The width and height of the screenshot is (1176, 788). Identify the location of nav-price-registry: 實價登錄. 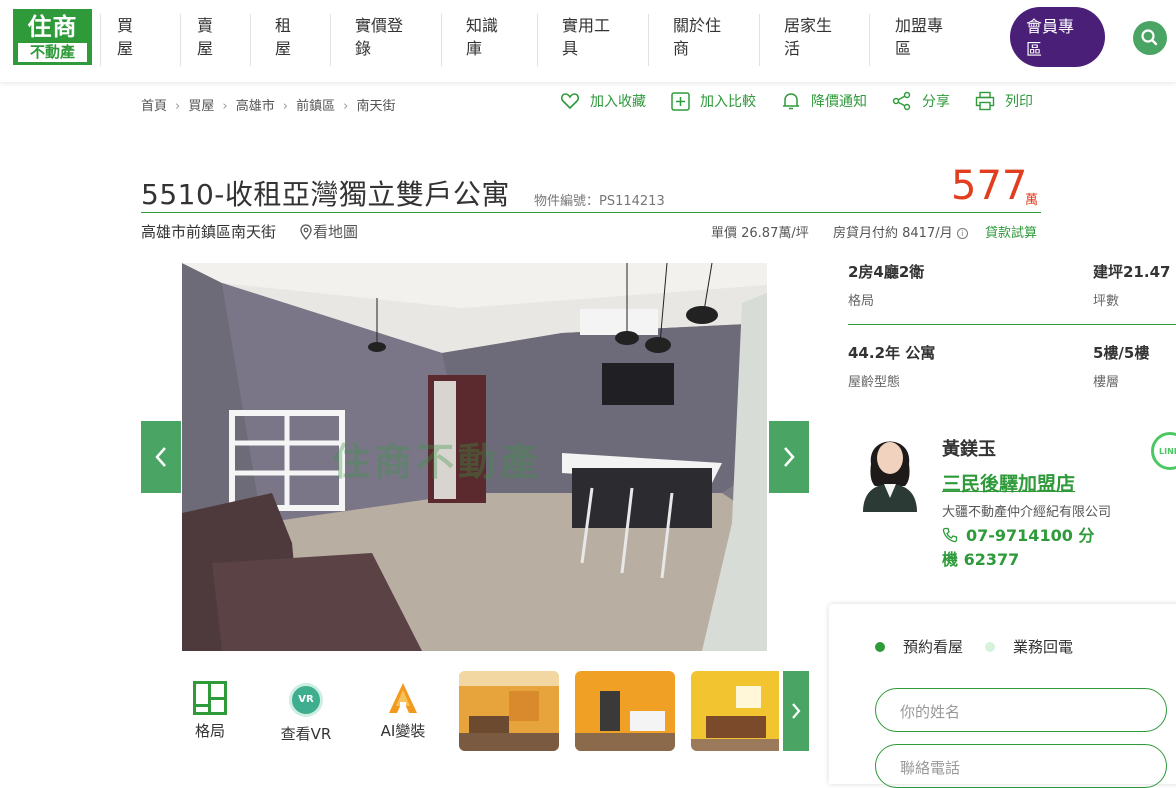
(366, 40).